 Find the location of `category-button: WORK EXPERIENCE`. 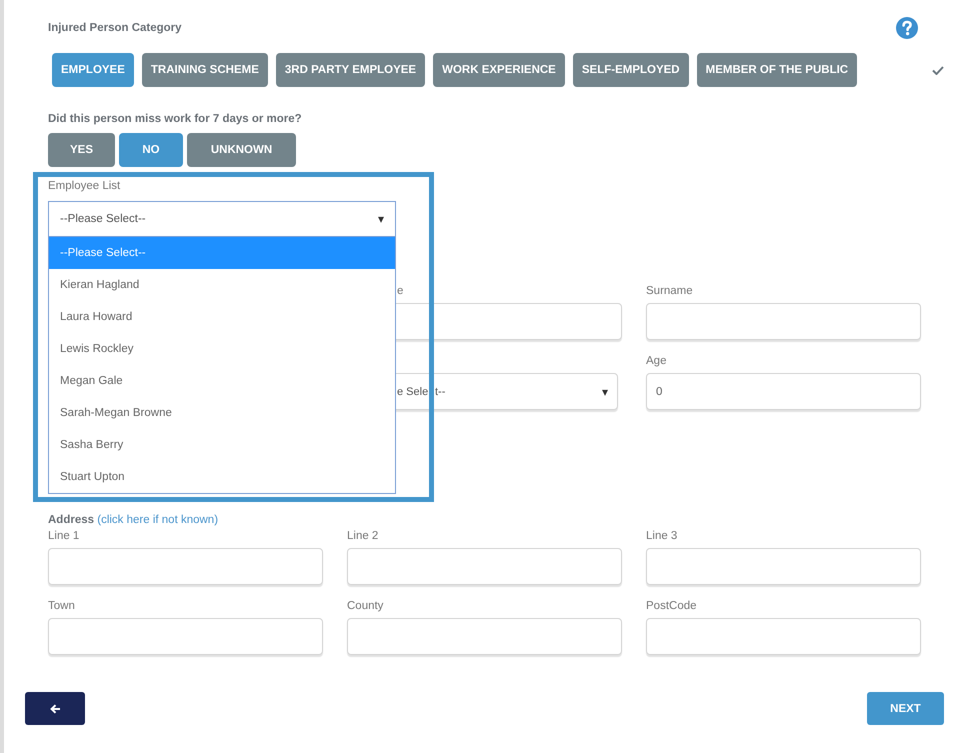

category-button: WORK EXPERIENCE is located at coordinates (499, 70).